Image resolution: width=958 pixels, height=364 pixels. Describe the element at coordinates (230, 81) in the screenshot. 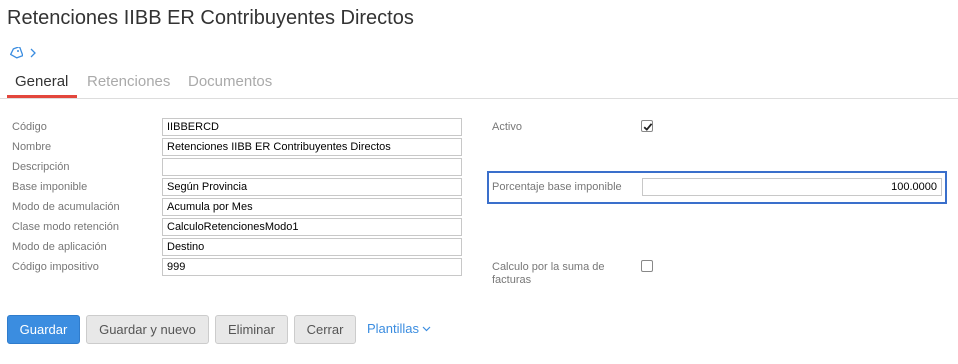

I see `tab-documentos: Documentos` at that location.